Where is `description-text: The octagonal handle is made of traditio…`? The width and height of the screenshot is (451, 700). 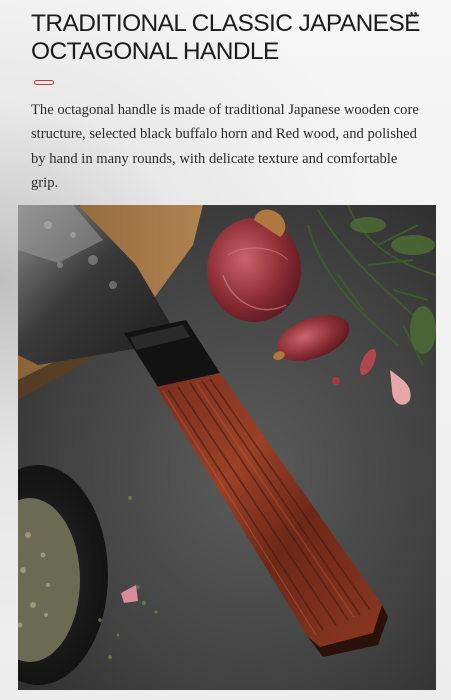
description-text: The octagonal handle is made of traditio… is located at coordinates (225, 147).